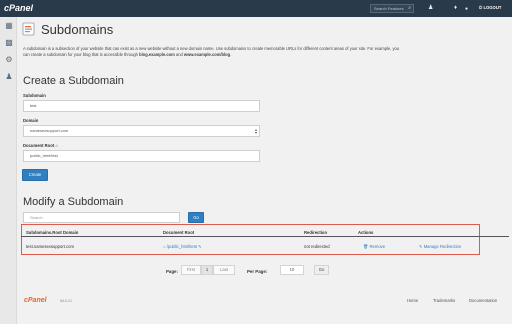 This screenshot has height=324, width=512. Describe the element at coordinates (315, 232) in the screenshot. I see `col-header-redirection: Redirection` at that location.